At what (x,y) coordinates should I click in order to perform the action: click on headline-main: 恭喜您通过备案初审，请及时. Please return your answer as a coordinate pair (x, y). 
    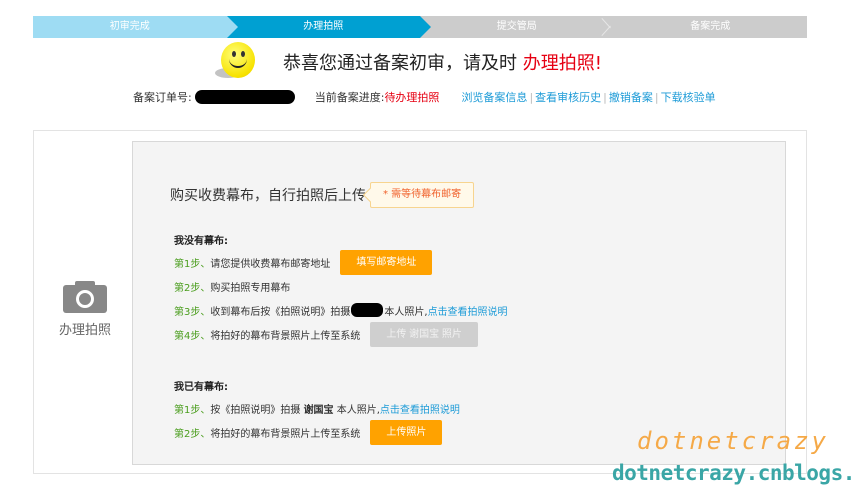
    Looking at the image, I should click on (400, 63).